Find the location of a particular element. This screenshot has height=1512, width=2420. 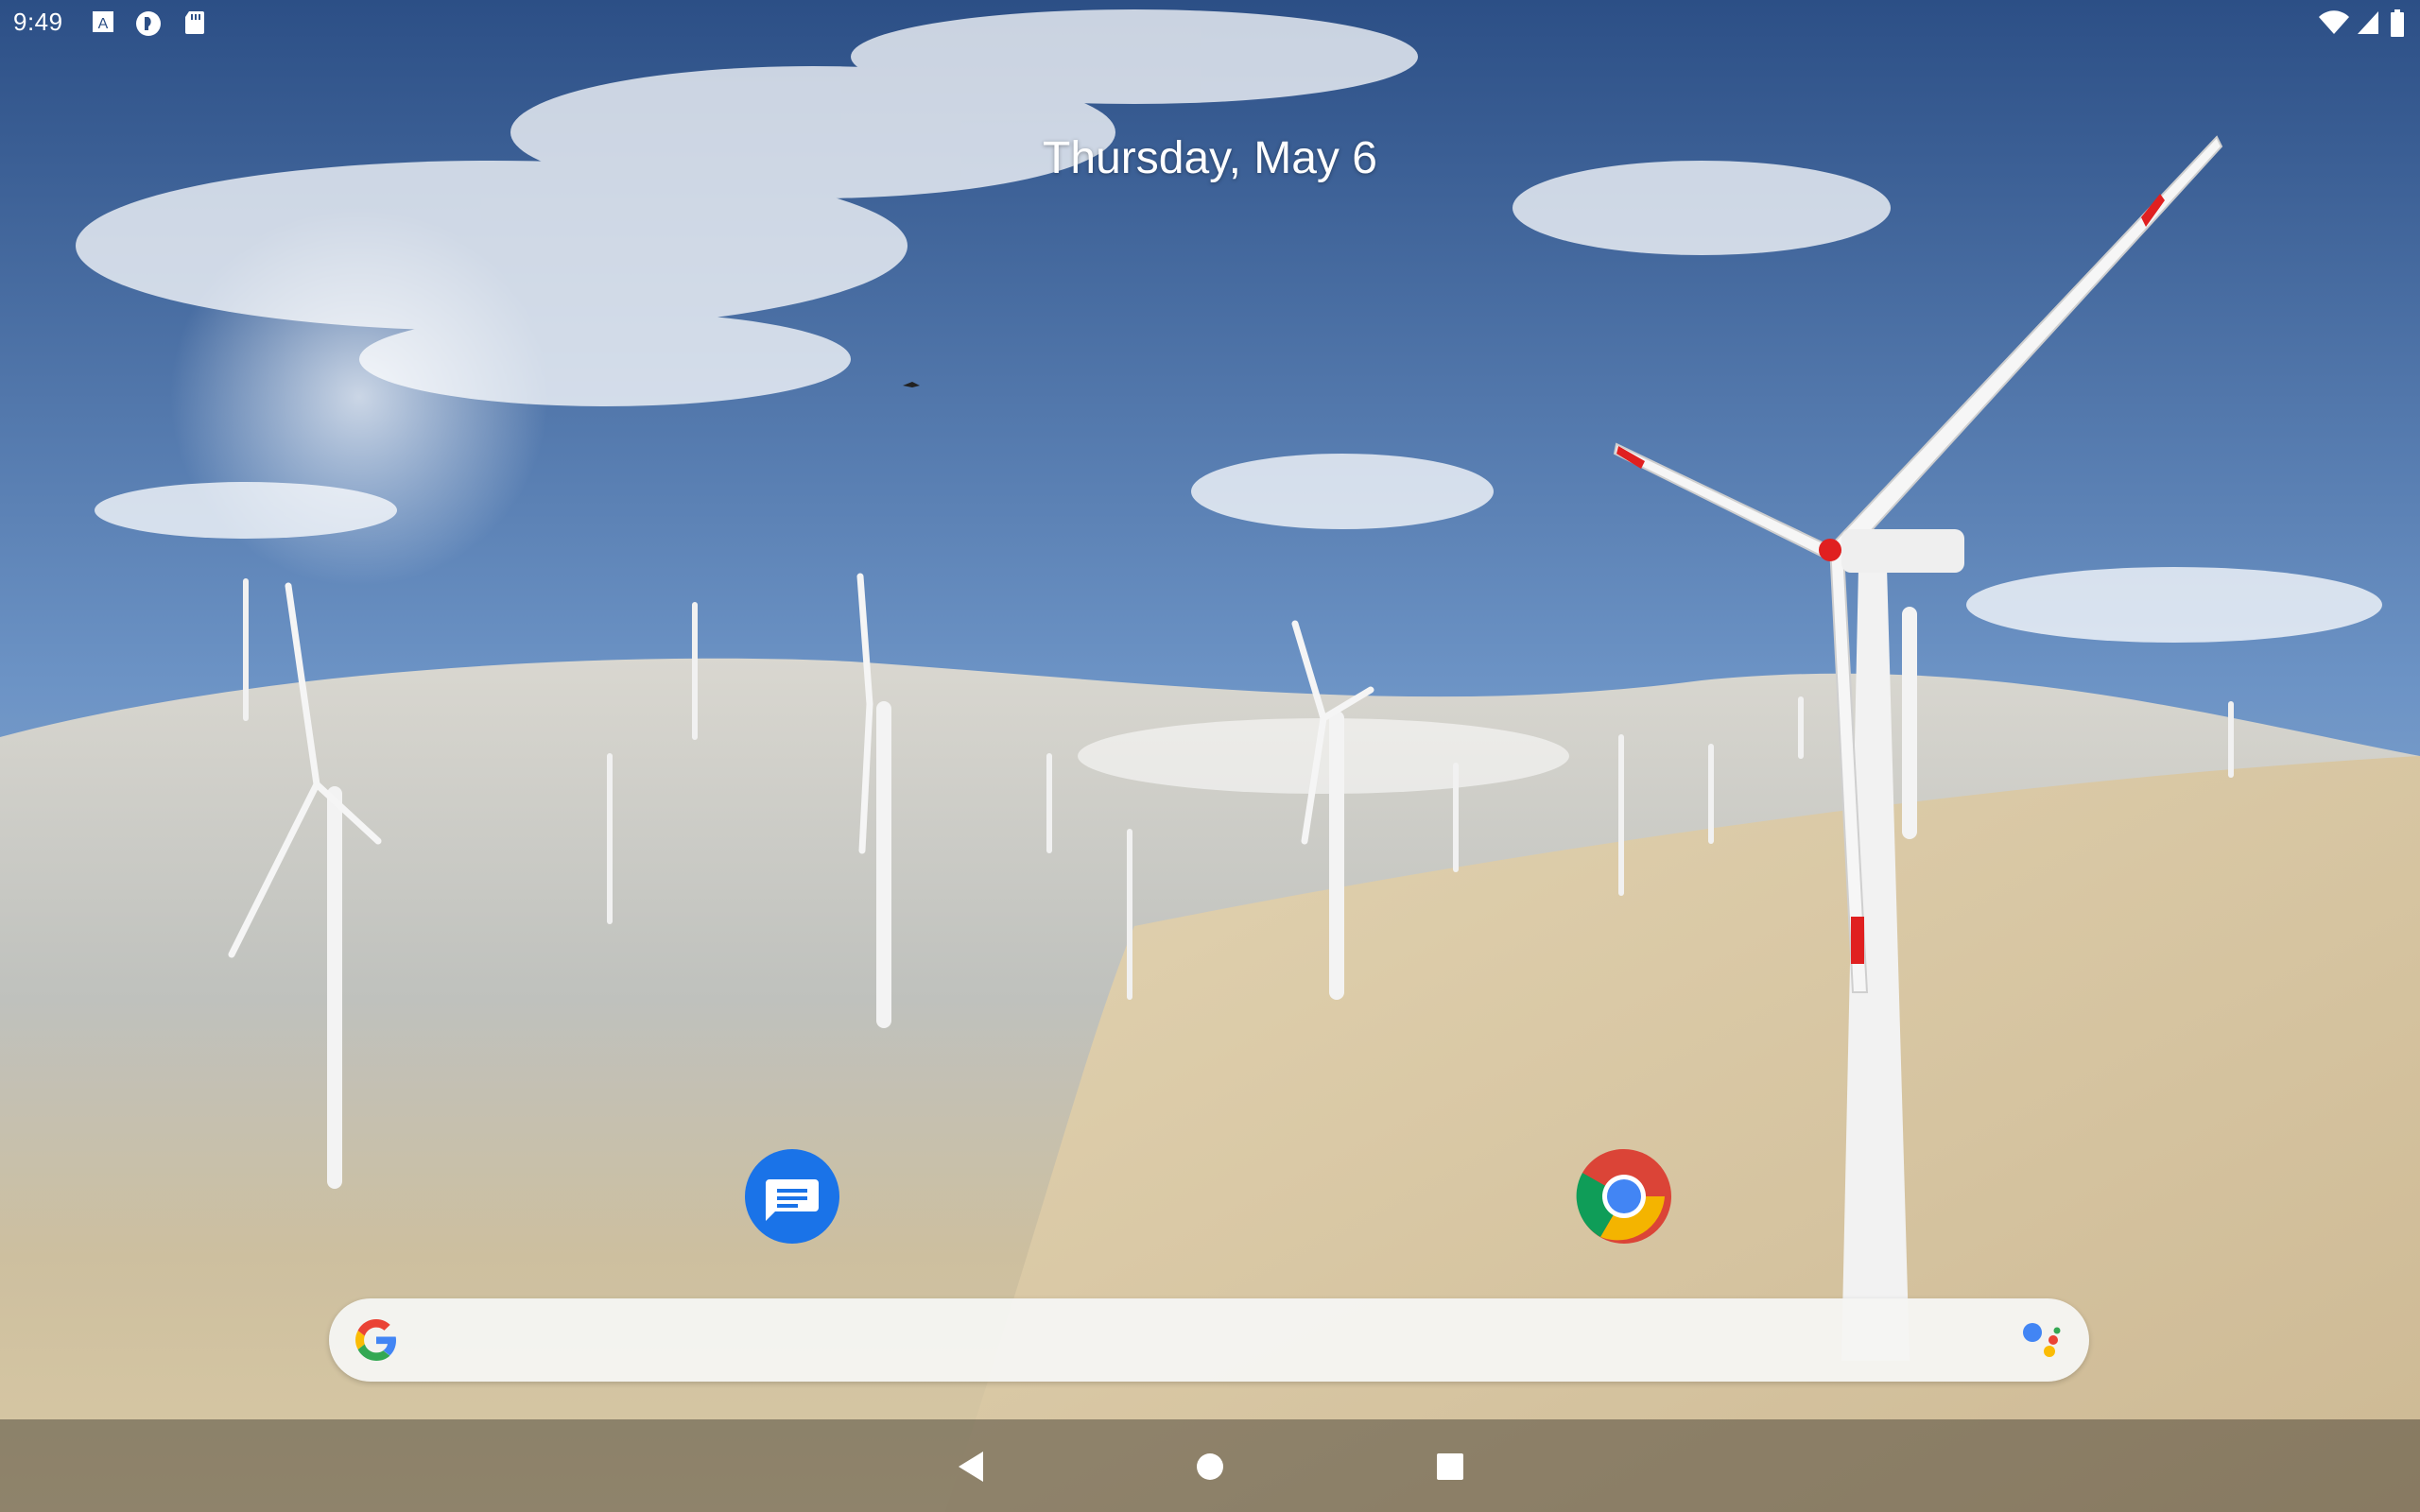

font-a-icon: A is located at coordinates (103, 24).